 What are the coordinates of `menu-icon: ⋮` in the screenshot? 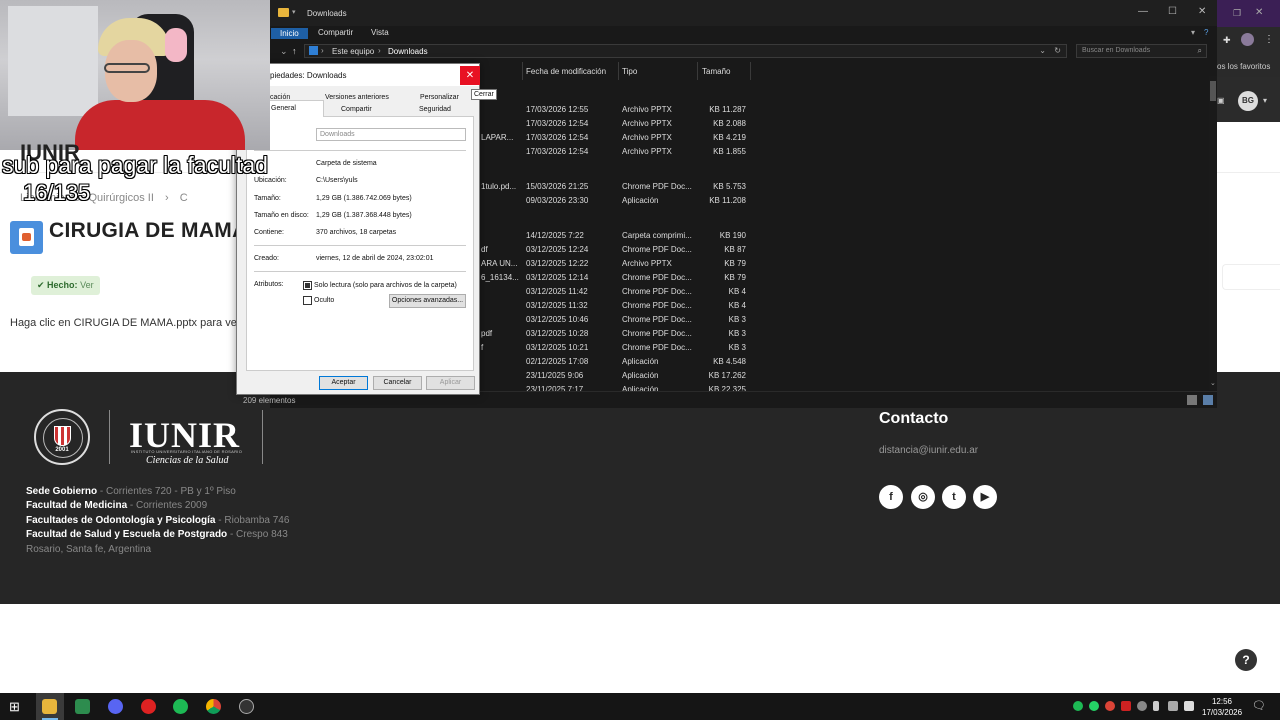 It's located at (1269, 39).